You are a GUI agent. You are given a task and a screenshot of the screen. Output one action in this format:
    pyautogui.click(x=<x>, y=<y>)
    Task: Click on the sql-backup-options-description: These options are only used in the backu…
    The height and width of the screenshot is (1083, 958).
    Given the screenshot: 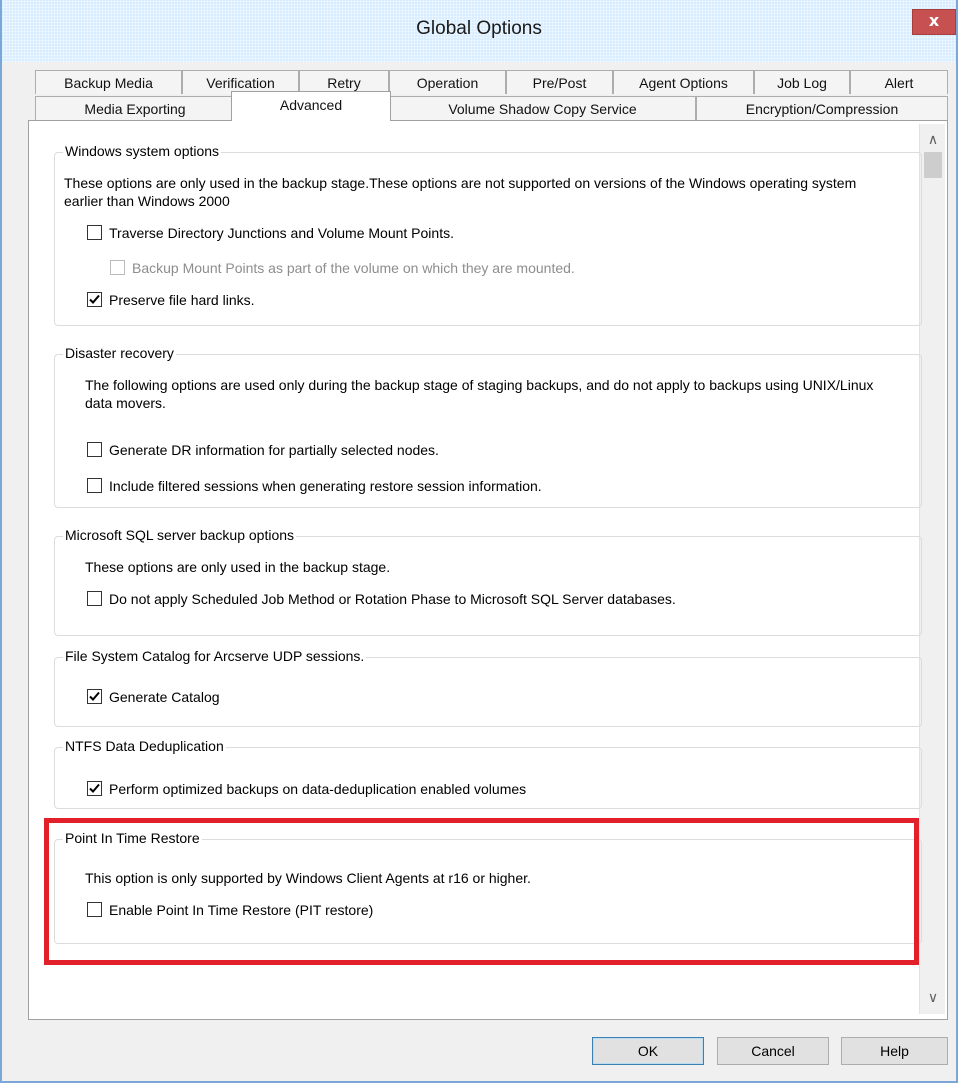 What is the action you would take?
    pyautogui.click(x=238, y=567)
    